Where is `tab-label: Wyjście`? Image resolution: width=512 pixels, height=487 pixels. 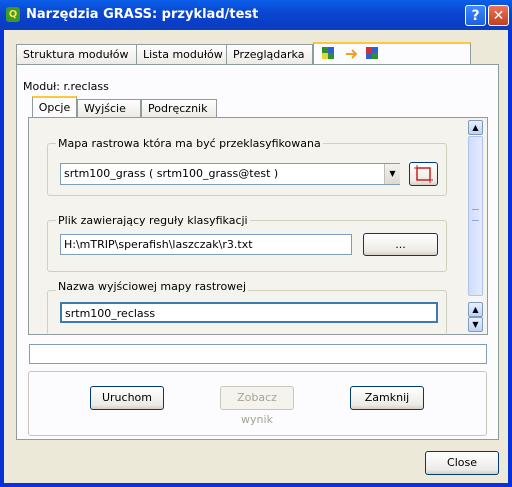
tab-label: Wyjście is located at coordinates (105, 108).